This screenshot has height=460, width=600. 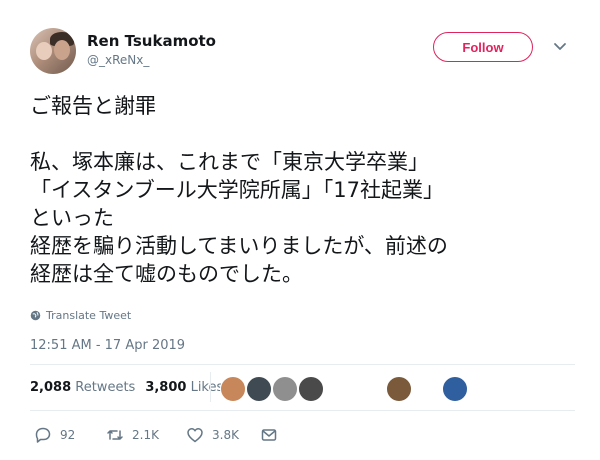 What do you see at coordinates (115, 435) in the screenshot?
I see `retweet-icon` at bounding box center [115, 435].